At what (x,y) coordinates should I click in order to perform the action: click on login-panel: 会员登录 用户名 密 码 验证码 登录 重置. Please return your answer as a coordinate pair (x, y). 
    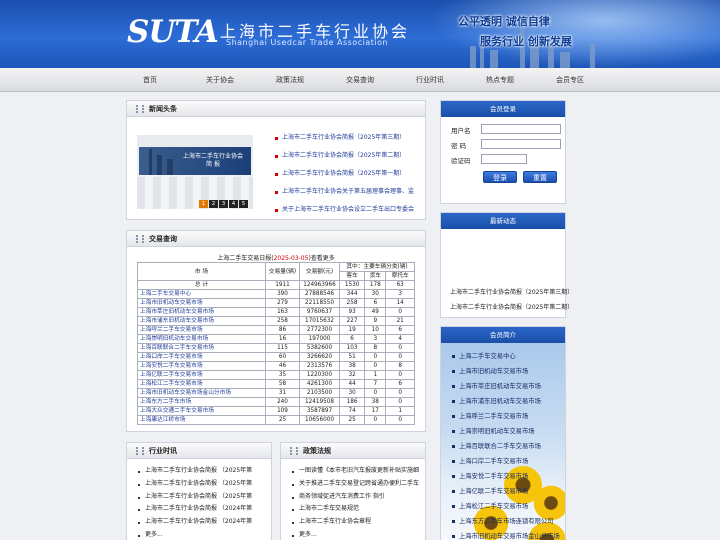
    Looking at the image, I should click on (503, 152).